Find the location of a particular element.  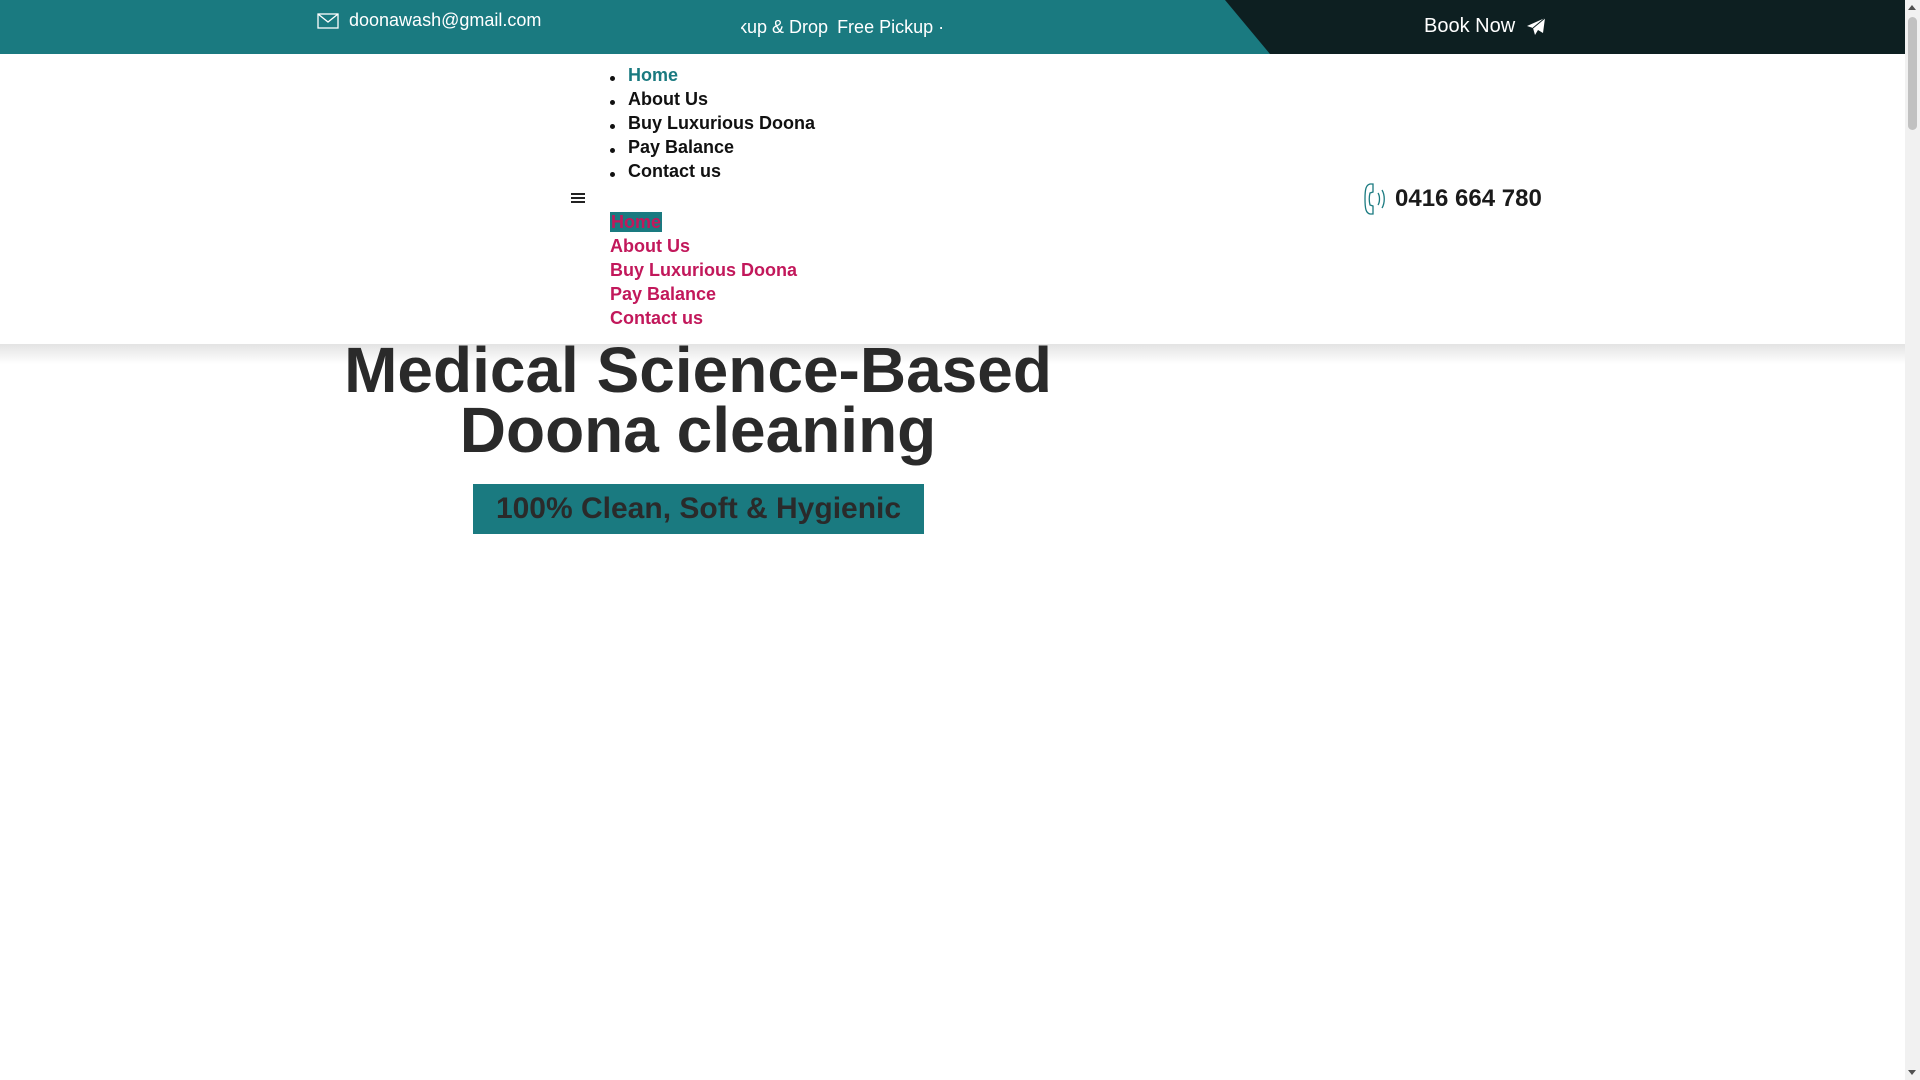

phone-icon is located at coordinates (1374, 199).